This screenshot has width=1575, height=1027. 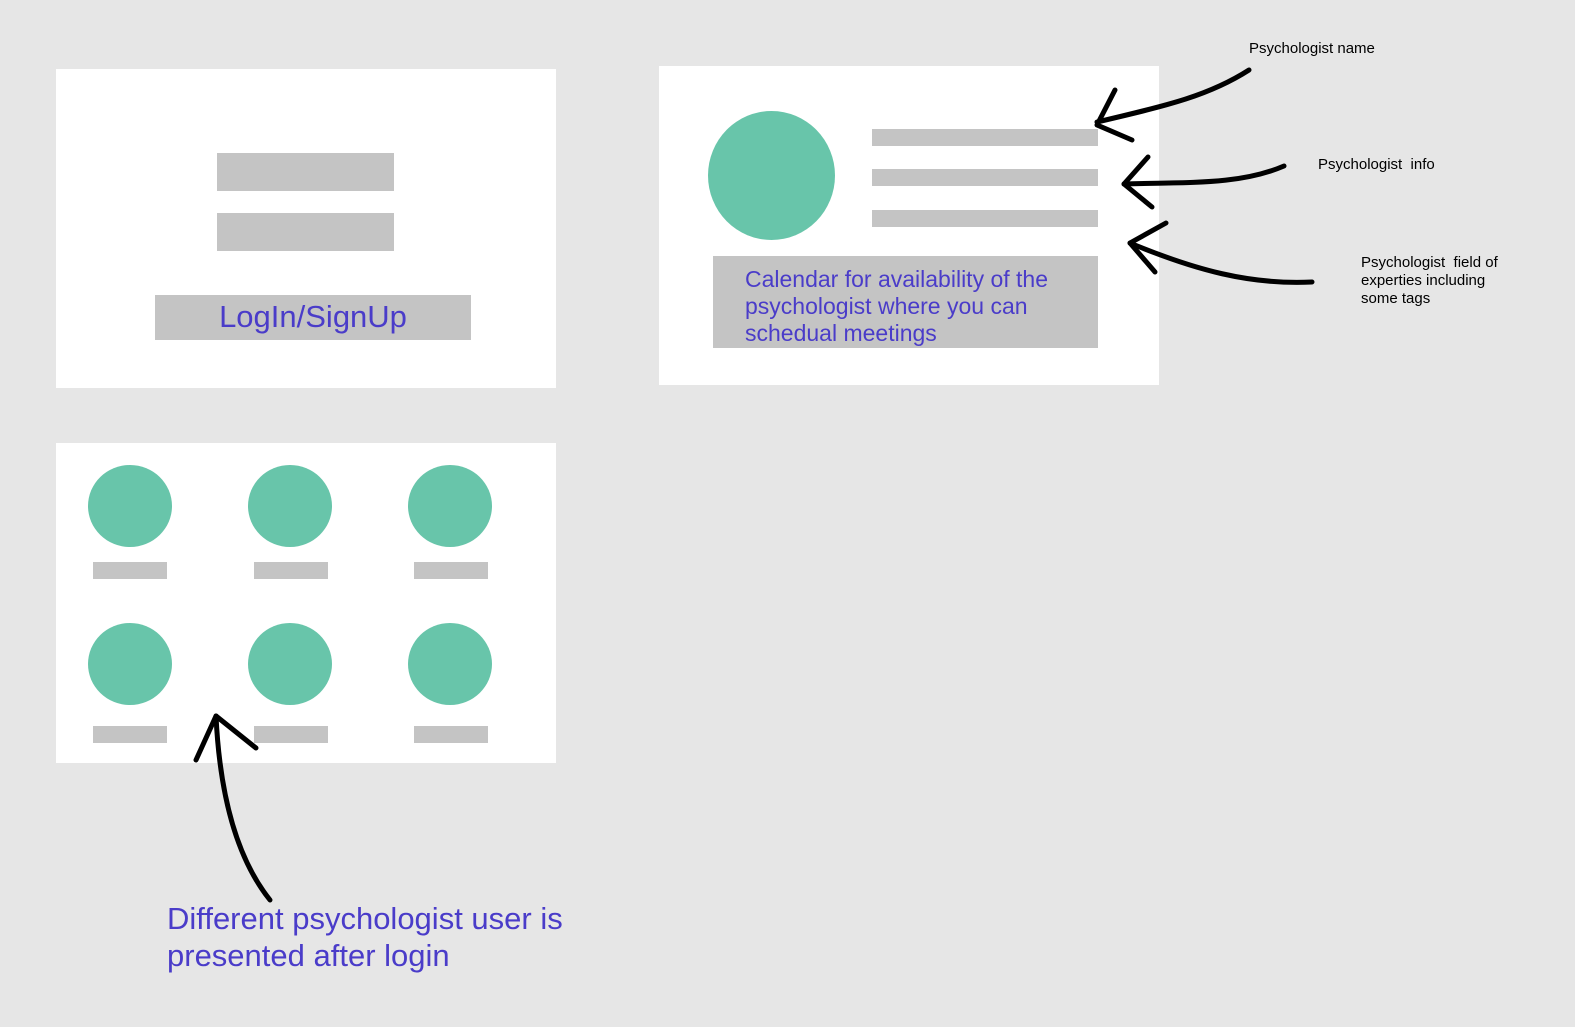 What do you see at coordinates (985, 177) in the screenshot?
I see `psychologist-info-bar` at bounding box center [985, 177].